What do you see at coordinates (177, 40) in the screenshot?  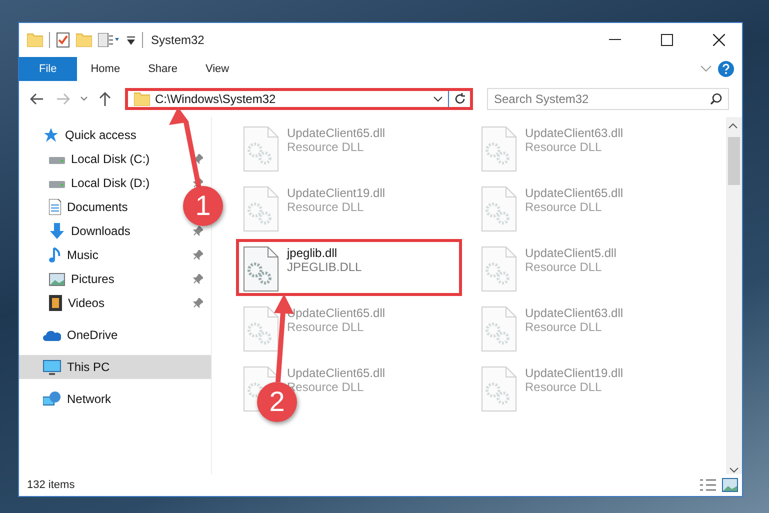 I see `window-title: System32` at bounding box center [177, 40].